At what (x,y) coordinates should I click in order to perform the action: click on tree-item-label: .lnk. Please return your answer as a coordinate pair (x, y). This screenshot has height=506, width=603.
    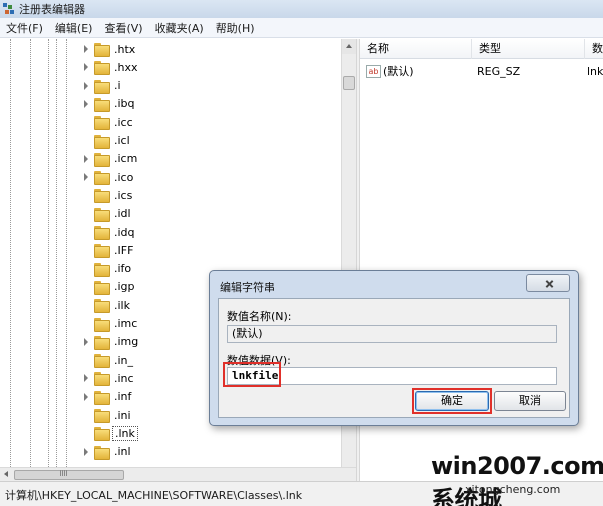
    Looking at the image, I should click on (125, 433).